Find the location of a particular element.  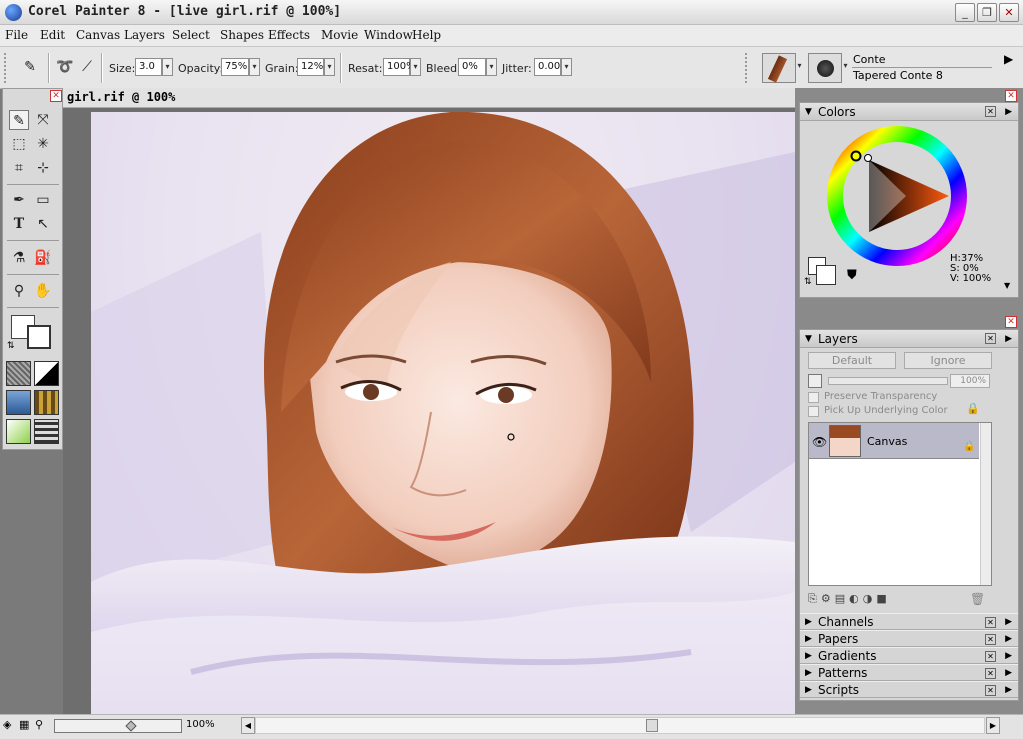

opacity-field: 75% is located at coordinates (235, 67).